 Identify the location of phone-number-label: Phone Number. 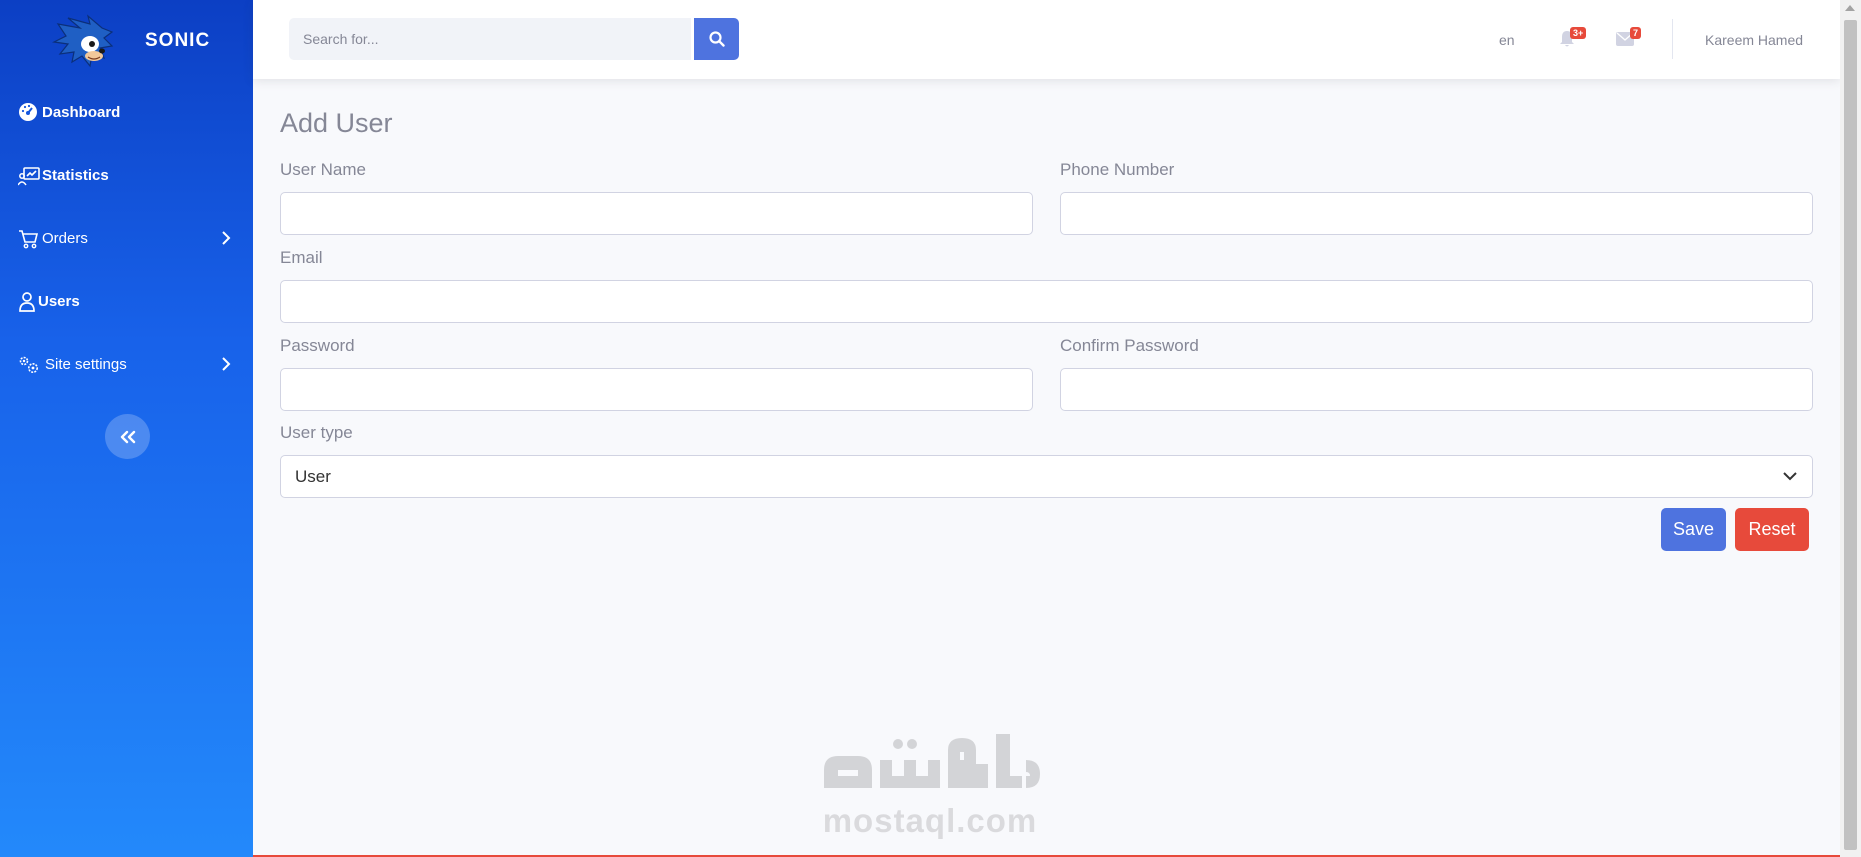
(1117, 169).